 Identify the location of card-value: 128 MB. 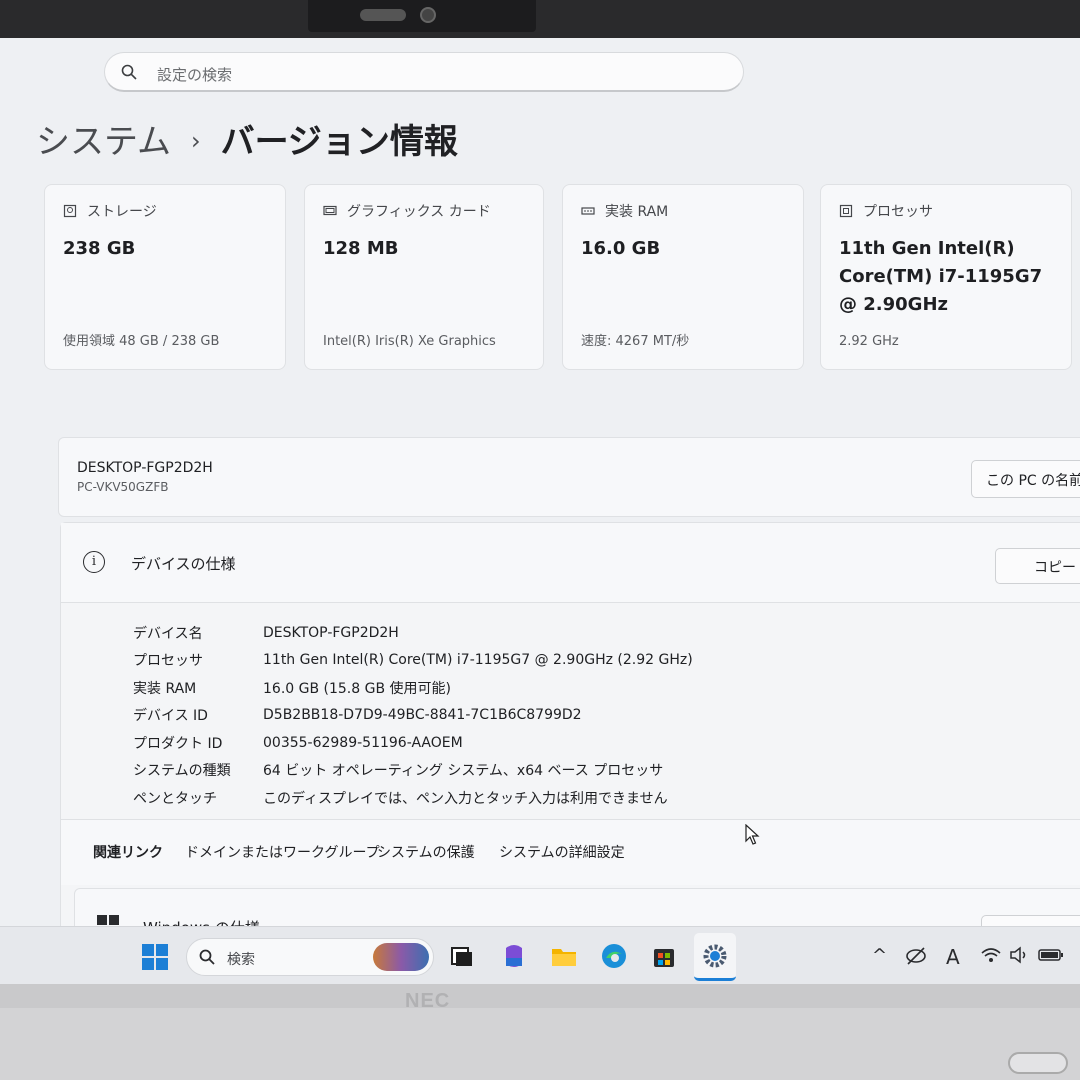
(361, 248).